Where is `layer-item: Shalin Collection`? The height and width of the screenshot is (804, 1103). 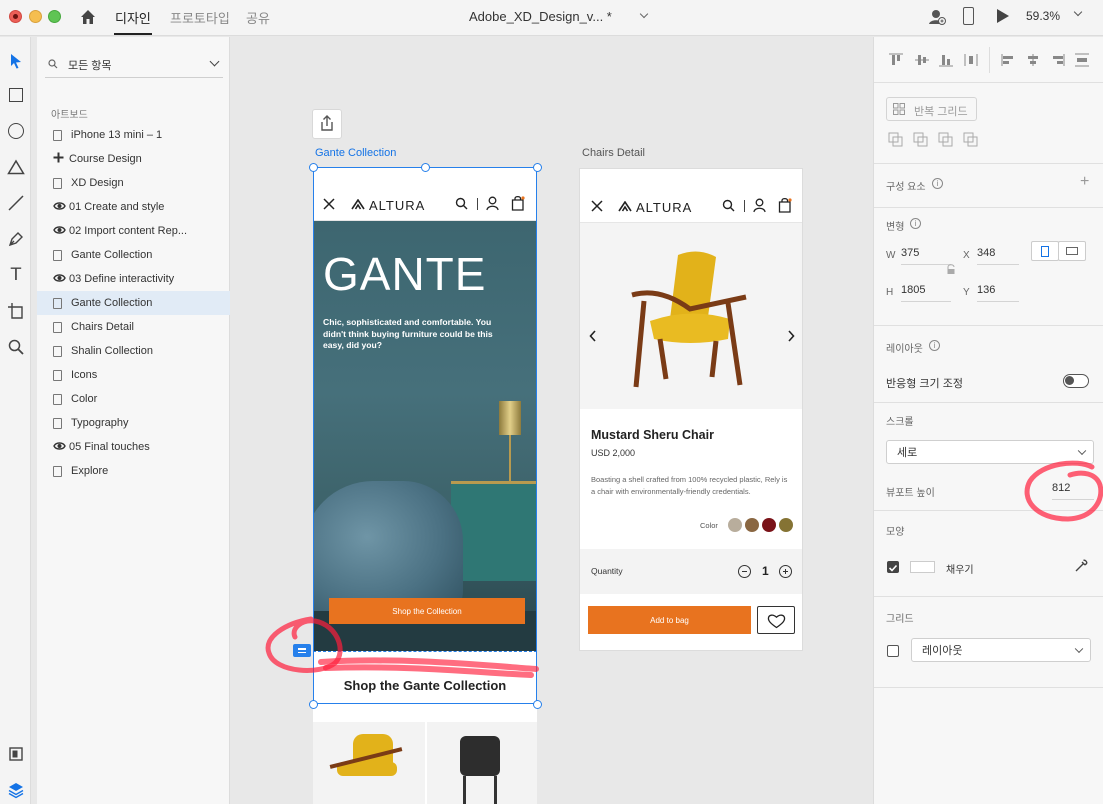 layer-item: Shalin Collection is located at coordinates (133, 351).